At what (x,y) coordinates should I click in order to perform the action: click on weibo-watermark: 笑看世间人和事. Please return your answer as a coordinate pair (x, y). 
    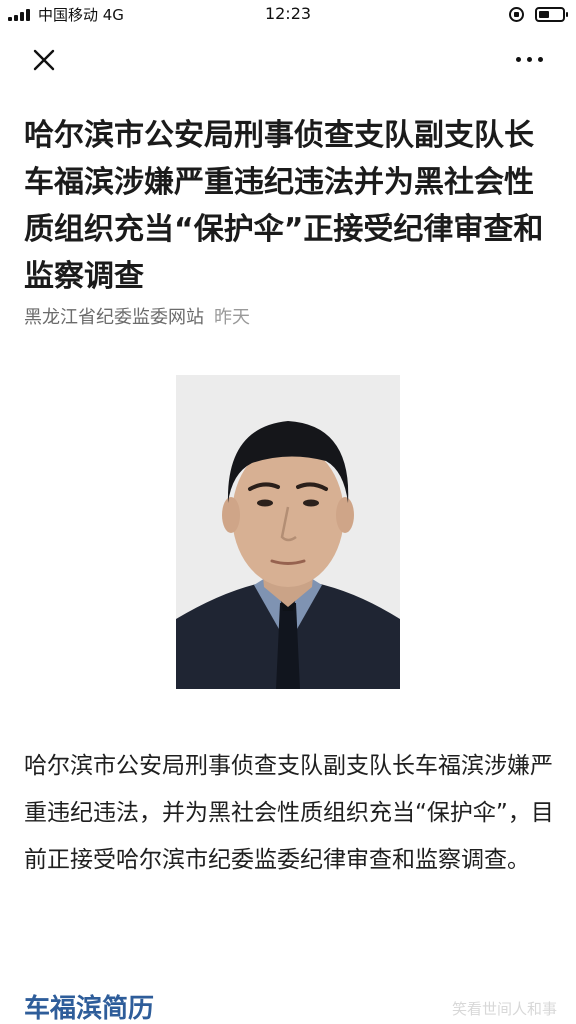
    Looking at the image, I should click on (505, 1009).